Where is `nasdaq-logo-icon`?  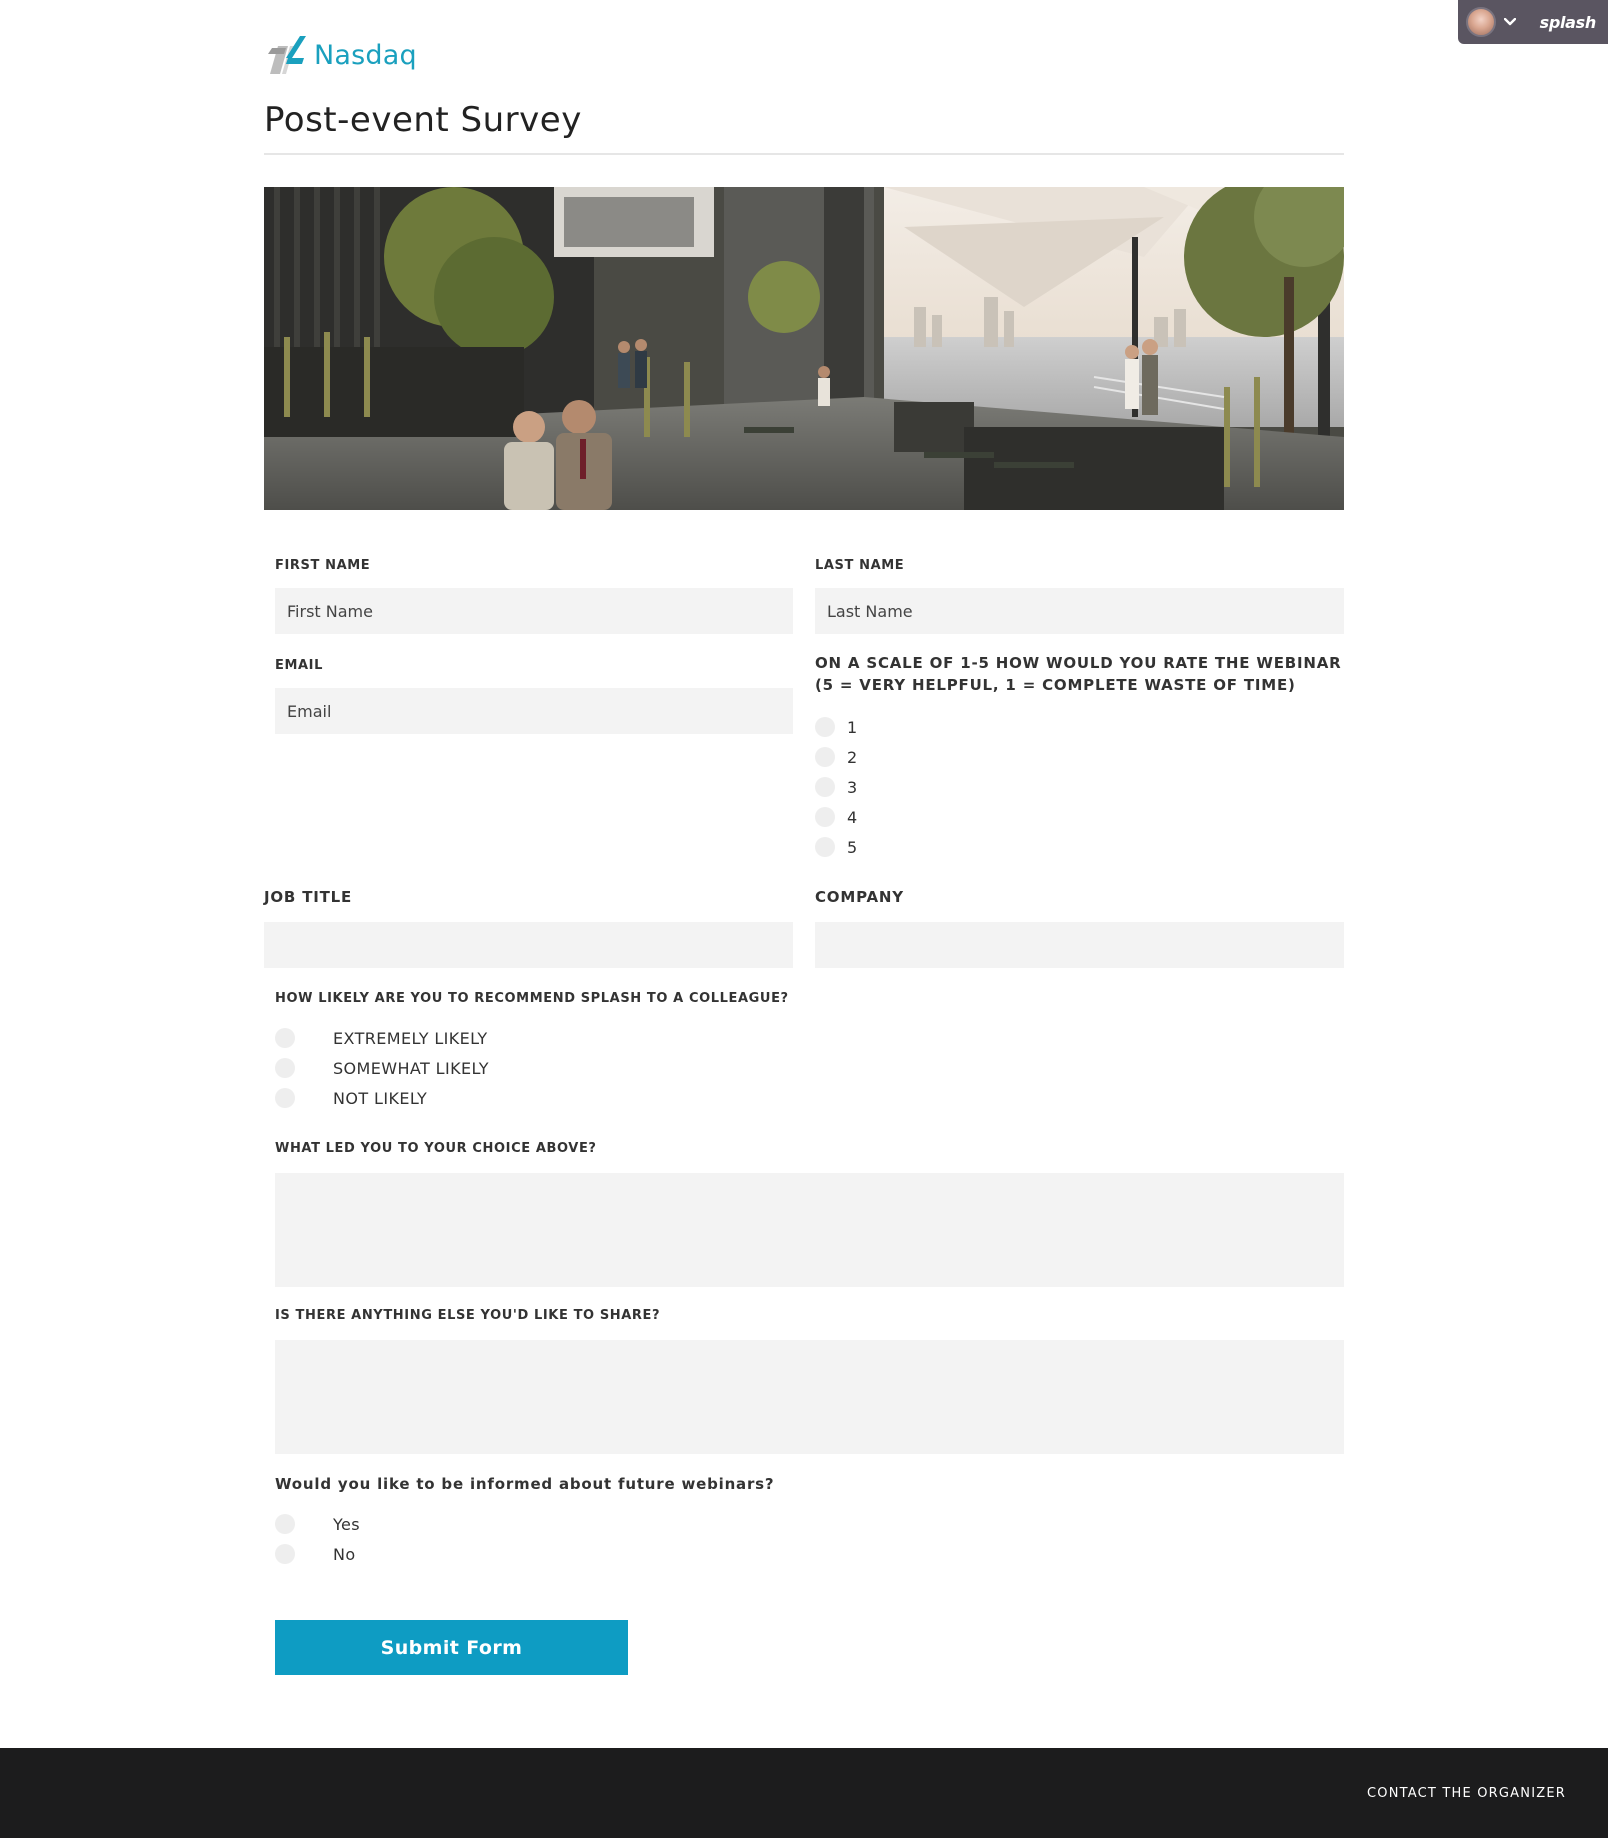
nasdaq-logo-icon is located at coordinates (287, 55).